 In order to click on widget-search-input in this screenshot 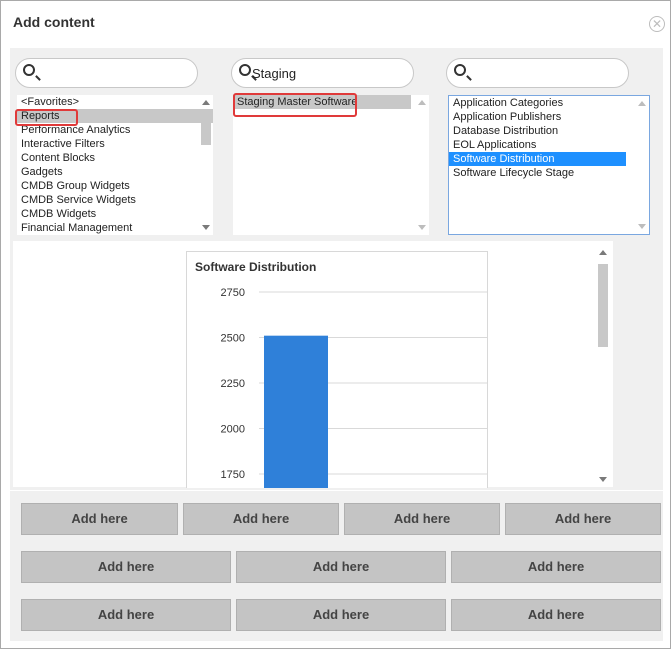, I will do `click(542, 73)`.